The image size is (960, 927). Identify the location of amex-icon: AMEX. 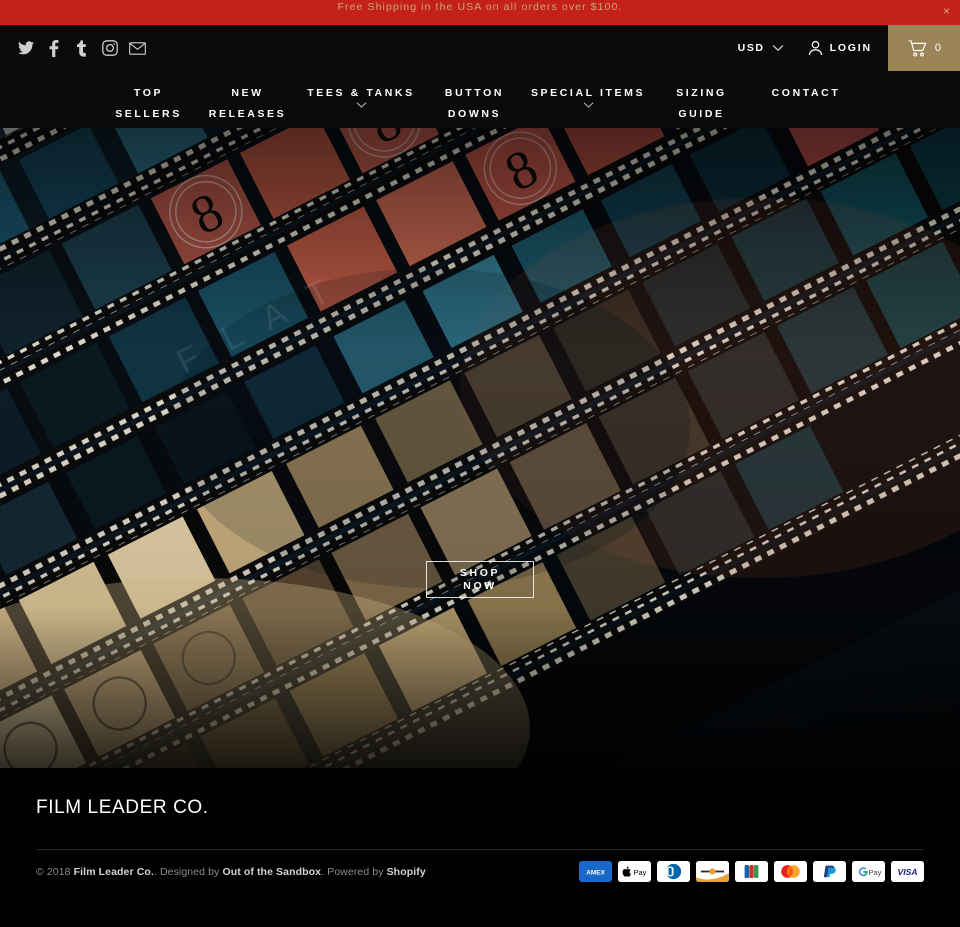
(595, 871).